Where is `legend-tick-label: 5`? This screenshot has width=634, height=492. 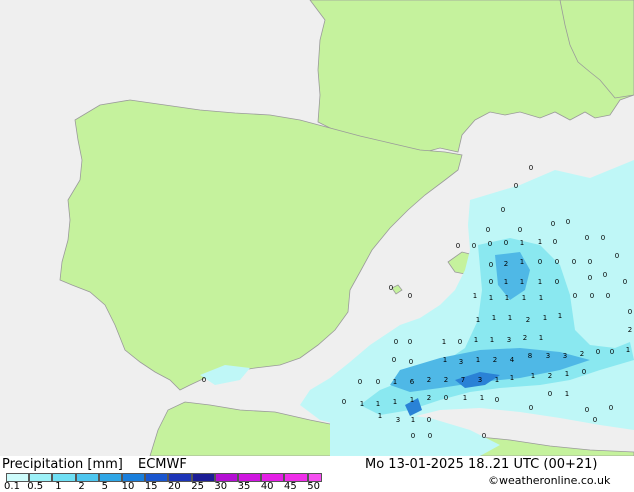
legend-tick-label: 5 is located at coordinates (104, 486).